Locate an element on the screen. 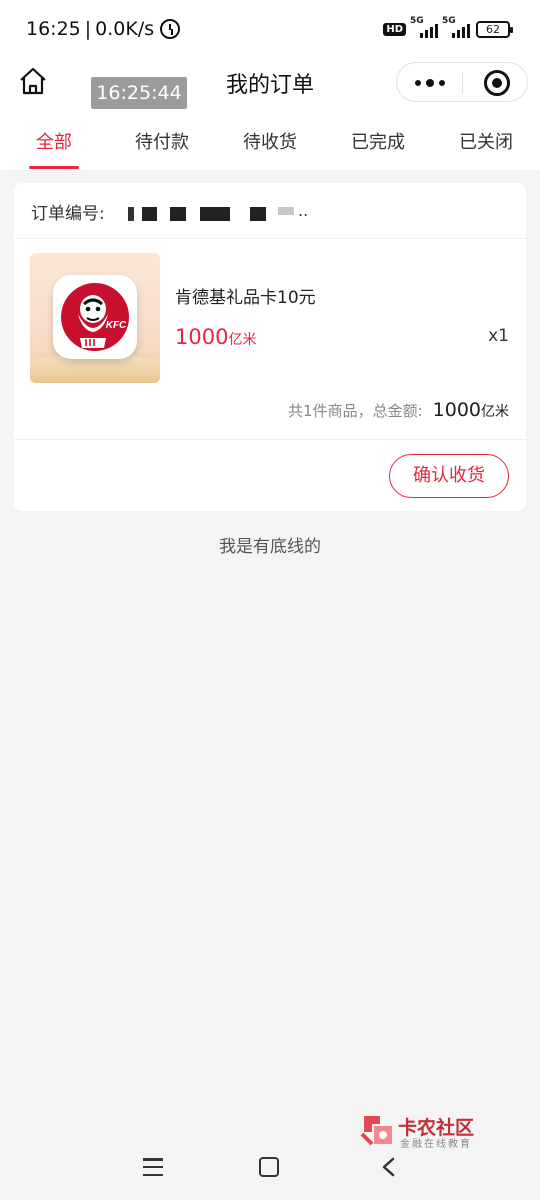 The height and width of the screenshot is (1200, 540). order-tabs: 全部 待付款 待收货 已完成 已关闭 is located at coordinates (270, 144).